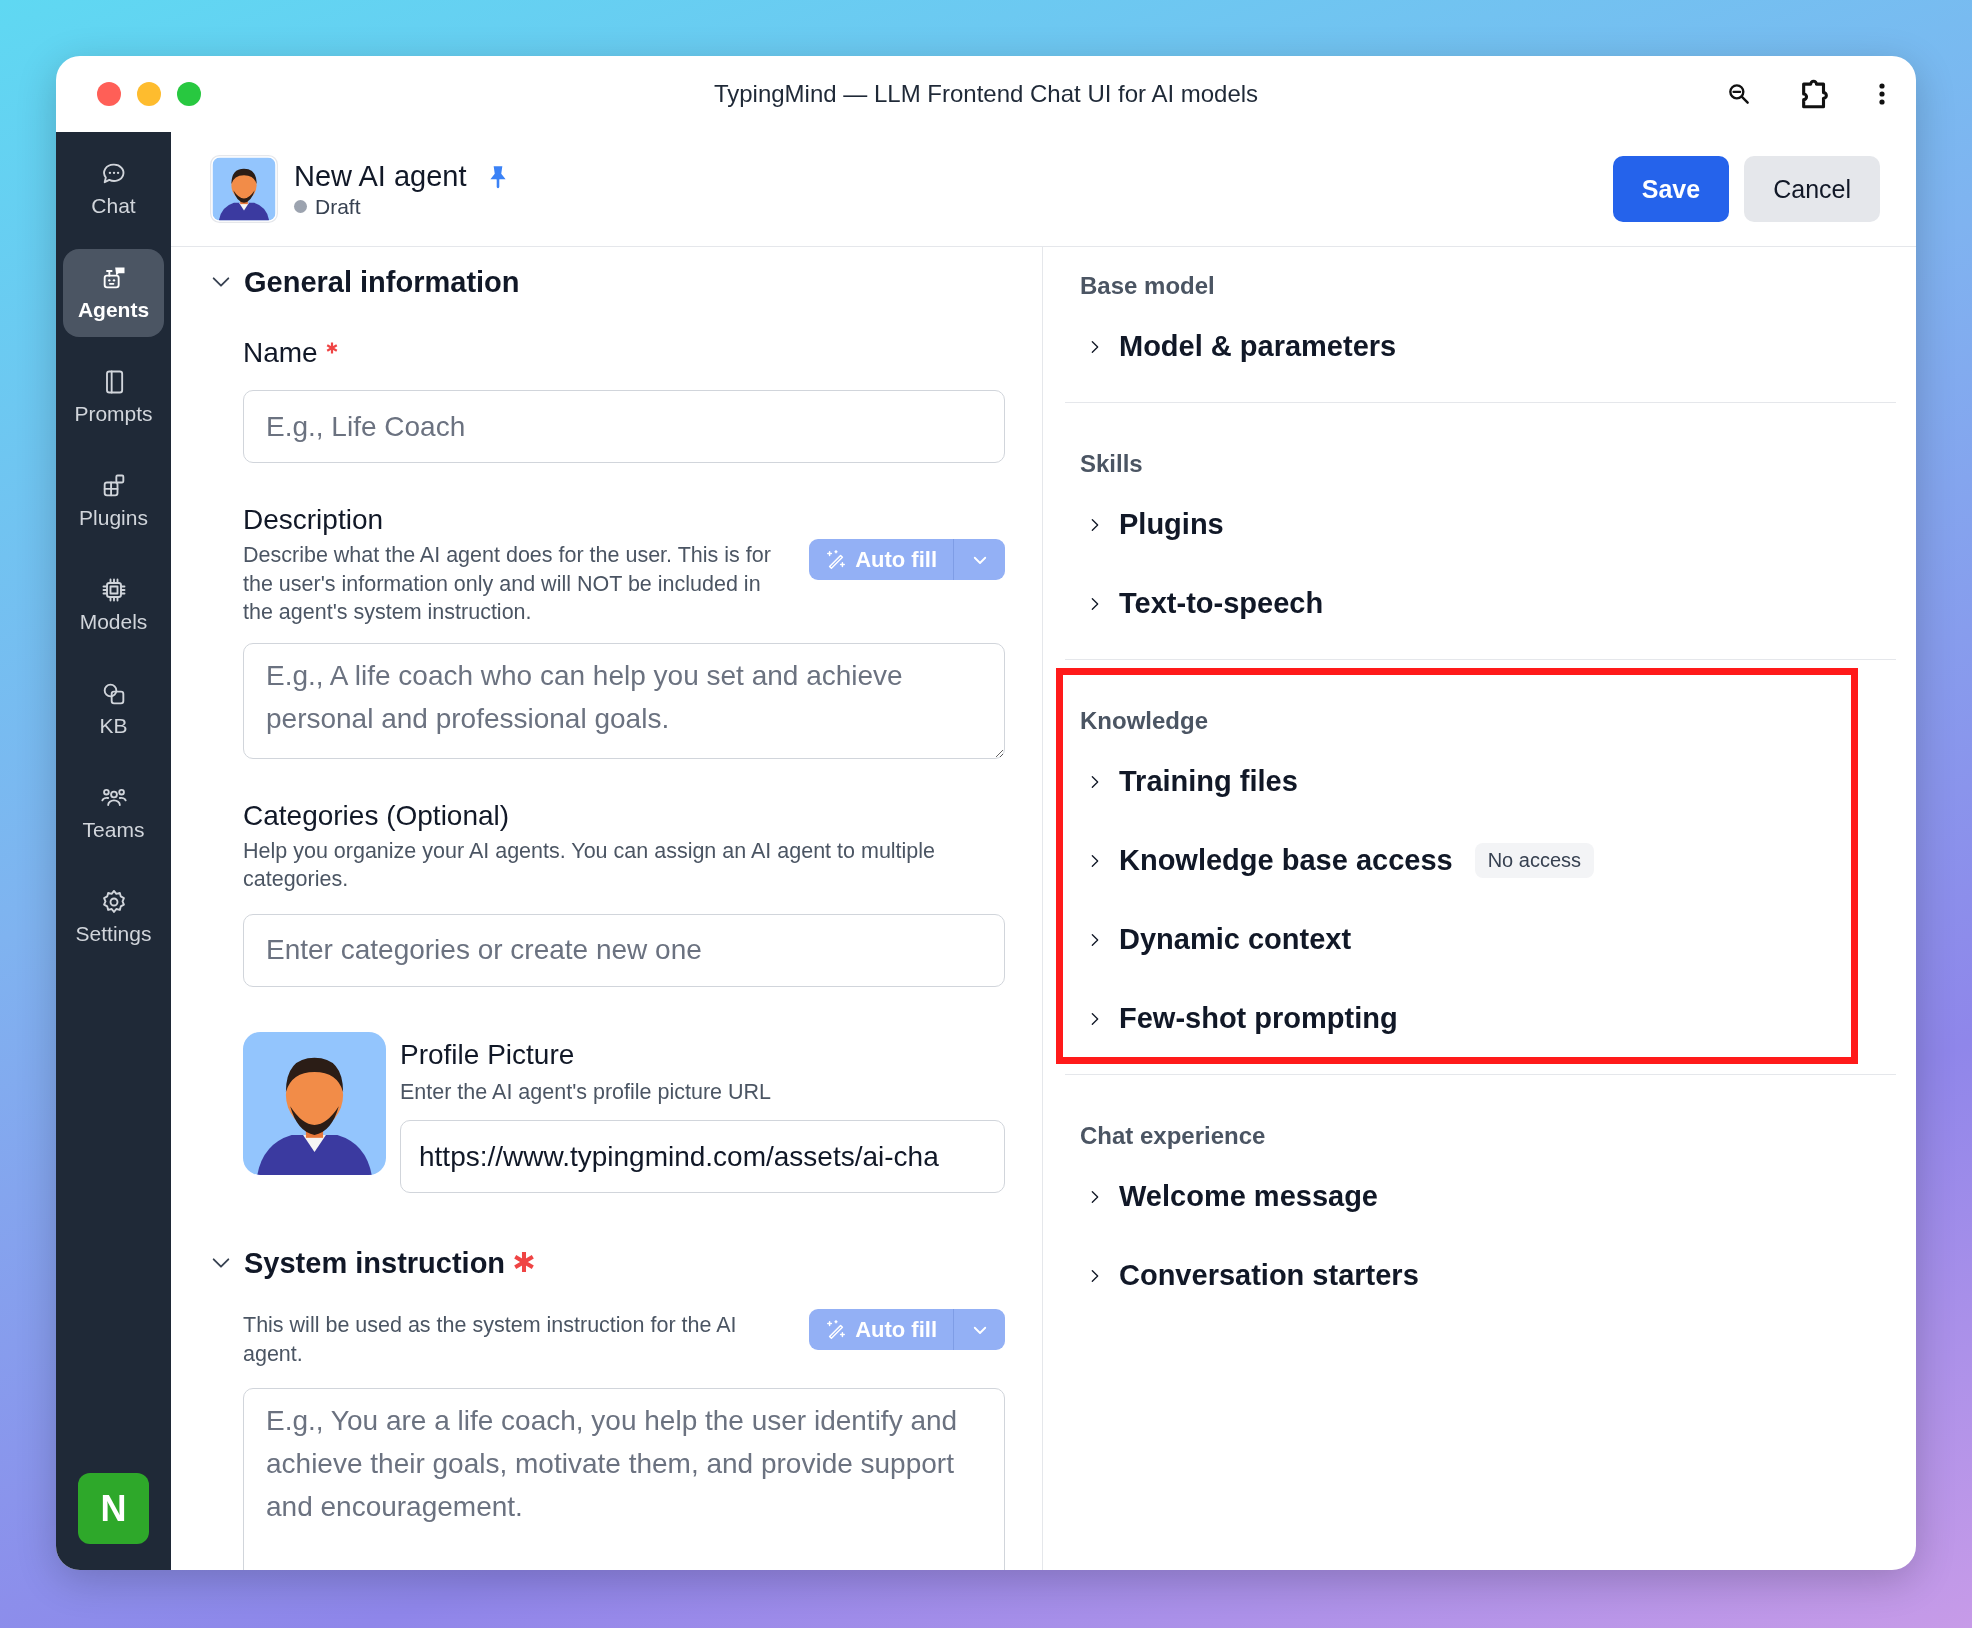 This screenshot has width=1972, height=1628. What do you see at coordinates (113, 709) in the screenshot?
I see `sidebar-item: KB` at bounding box center [113, 709].